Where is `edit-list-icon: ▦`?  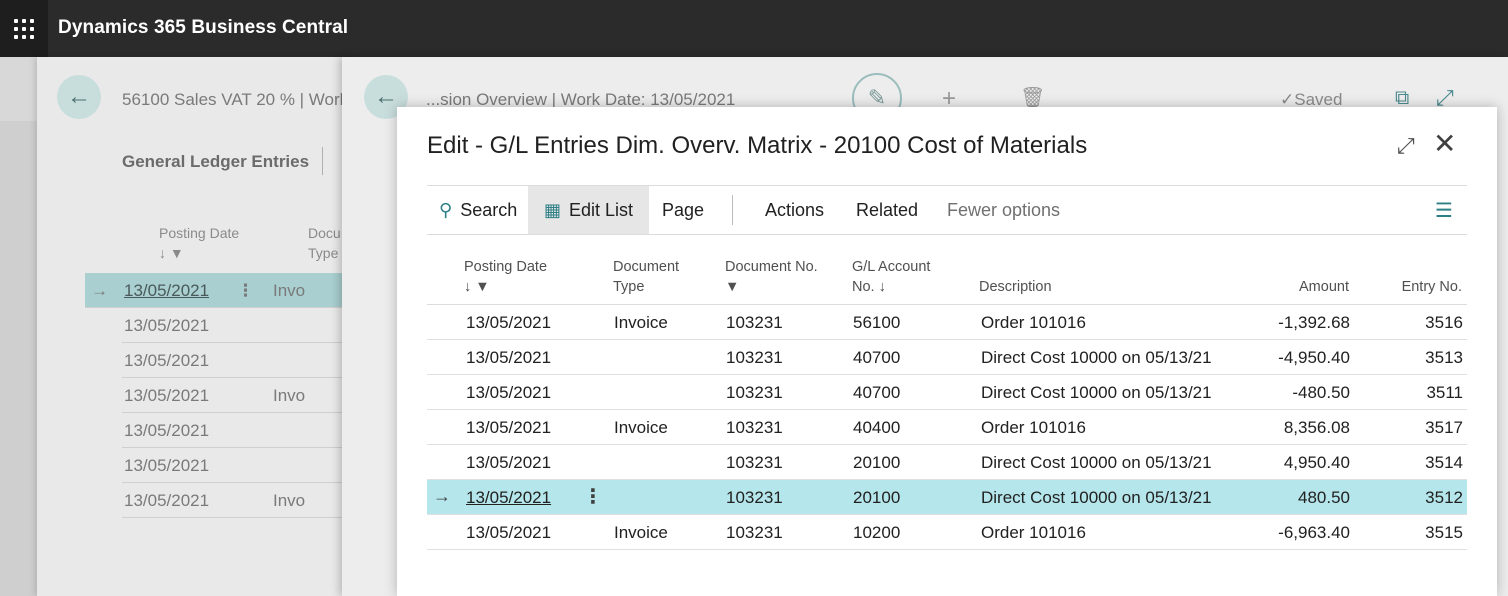
edit-list-icon: ▦ is located at coordinates (553, 209).